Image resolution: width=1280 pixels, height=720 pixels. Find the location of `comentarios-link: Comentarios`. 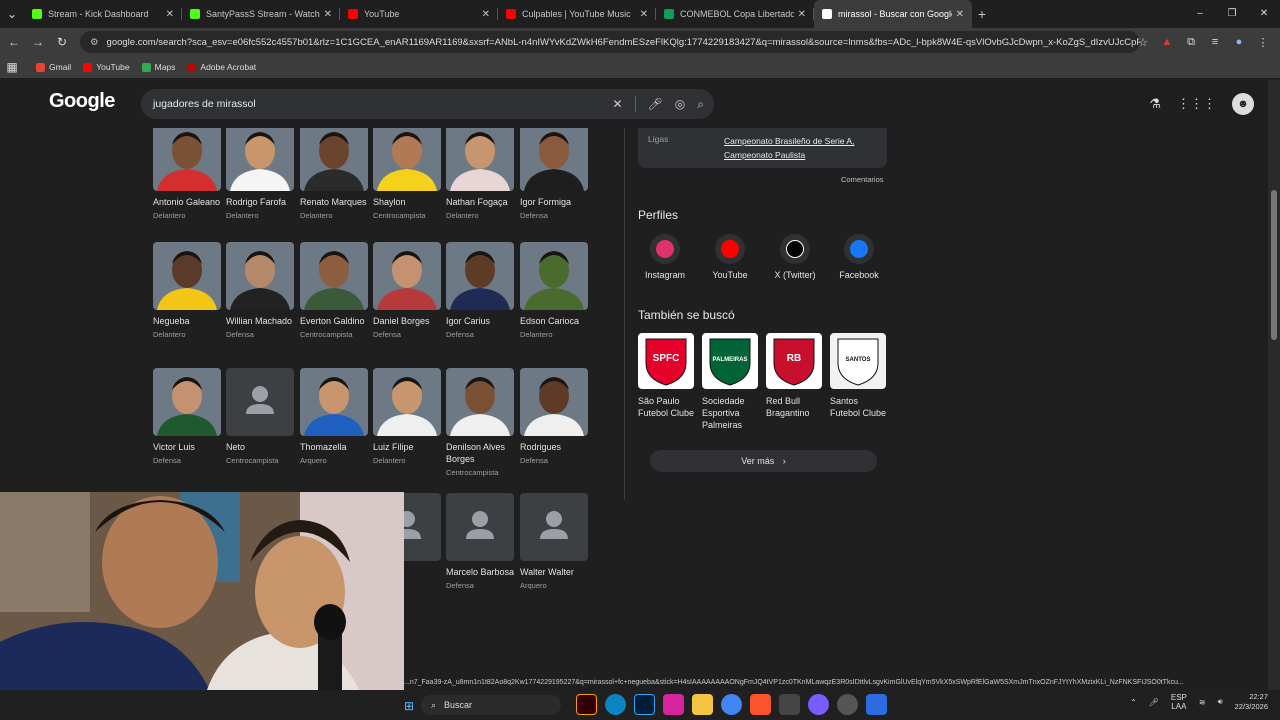

comentarios-link: Comentarios is located at coordinates (862, 179).